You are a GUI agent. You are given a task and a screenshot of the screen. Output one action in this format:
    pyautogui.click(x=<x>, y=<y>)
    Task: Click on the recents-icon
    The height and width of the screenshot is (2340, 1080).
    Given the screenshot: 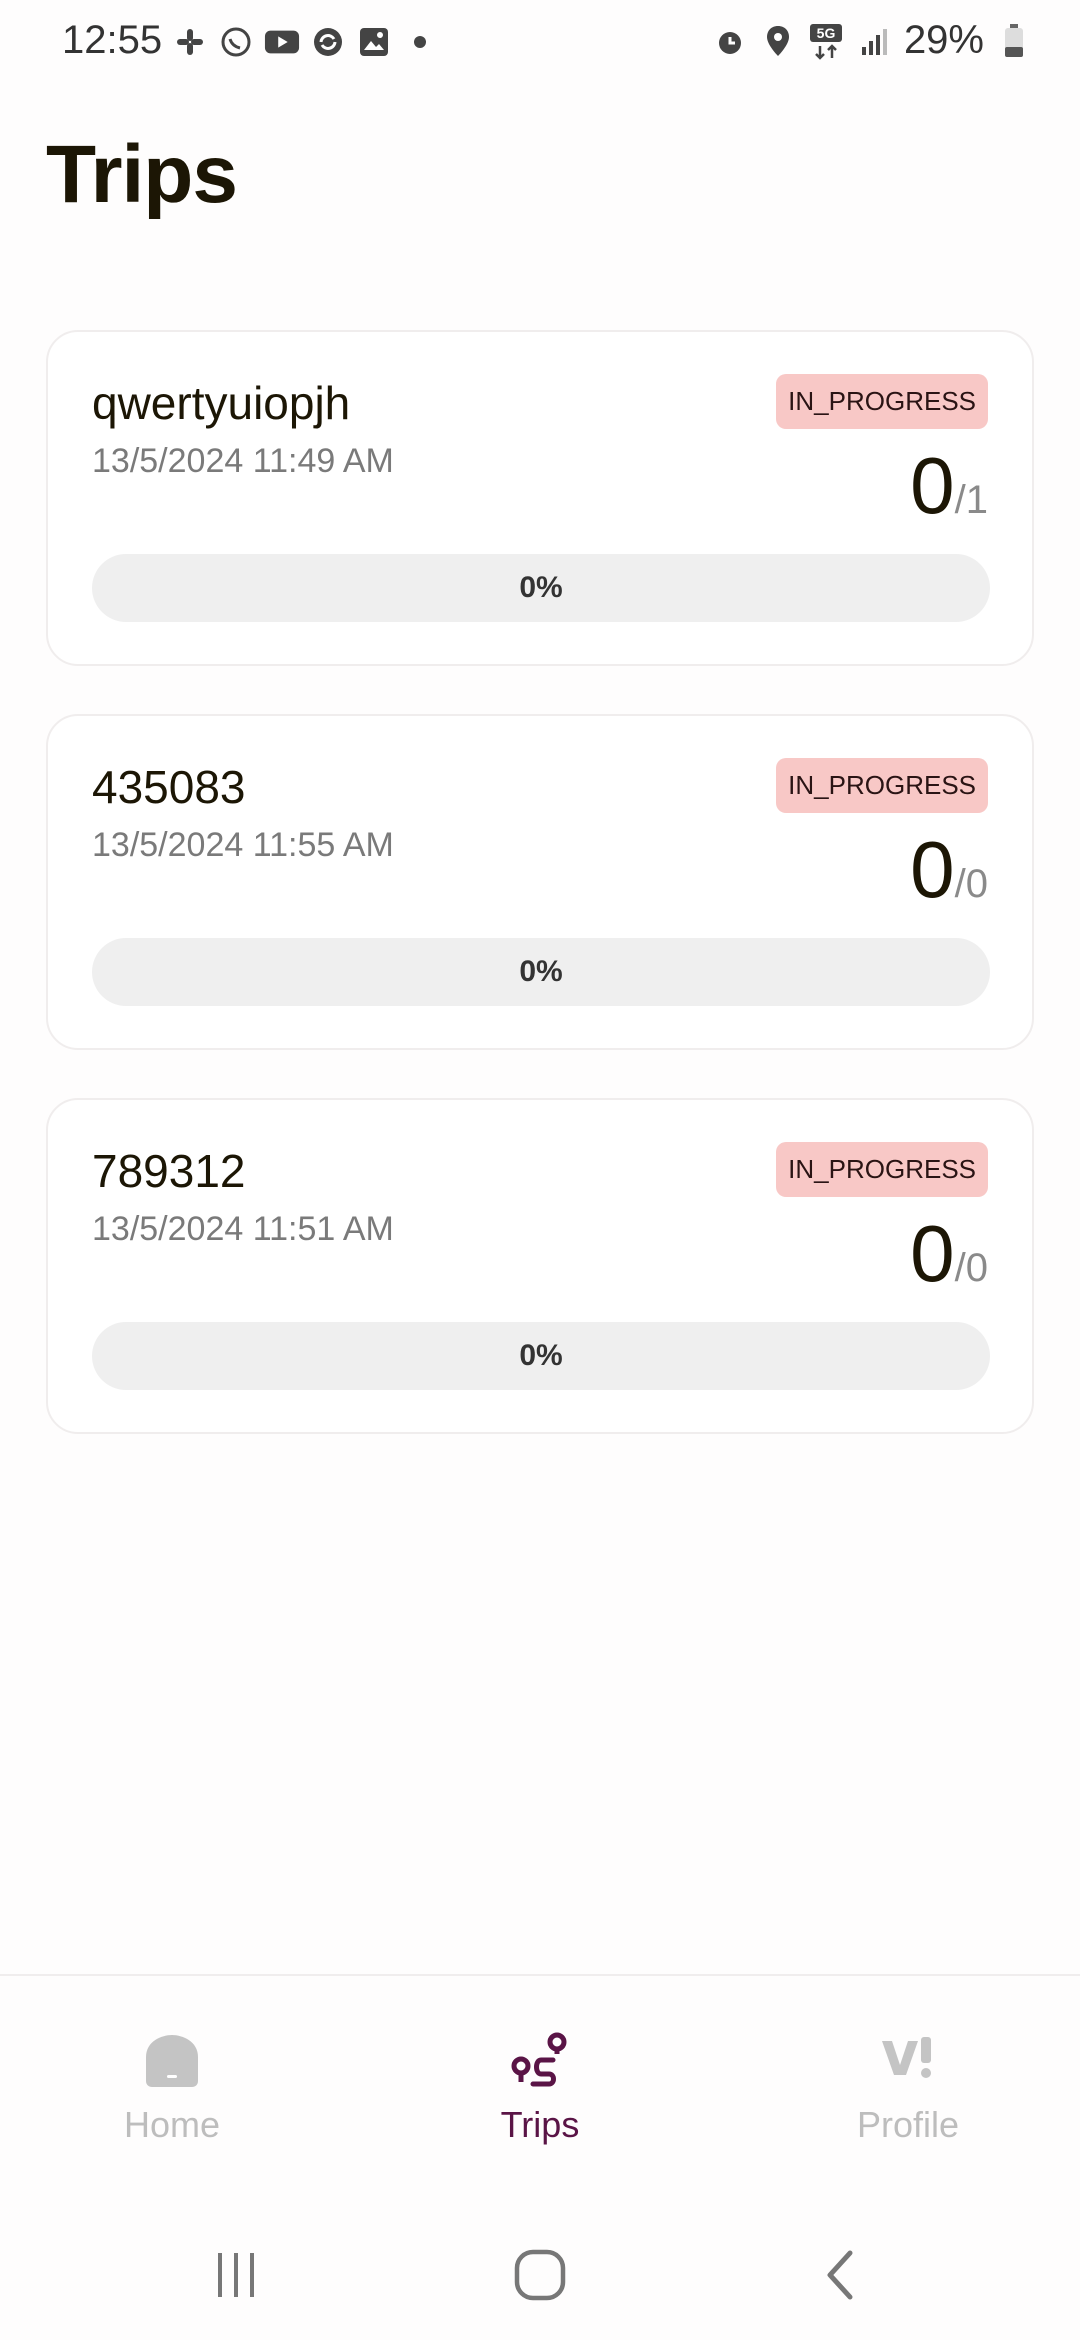 What is the action you would take?
    pyautogui.click(x=236, y=2275)
    